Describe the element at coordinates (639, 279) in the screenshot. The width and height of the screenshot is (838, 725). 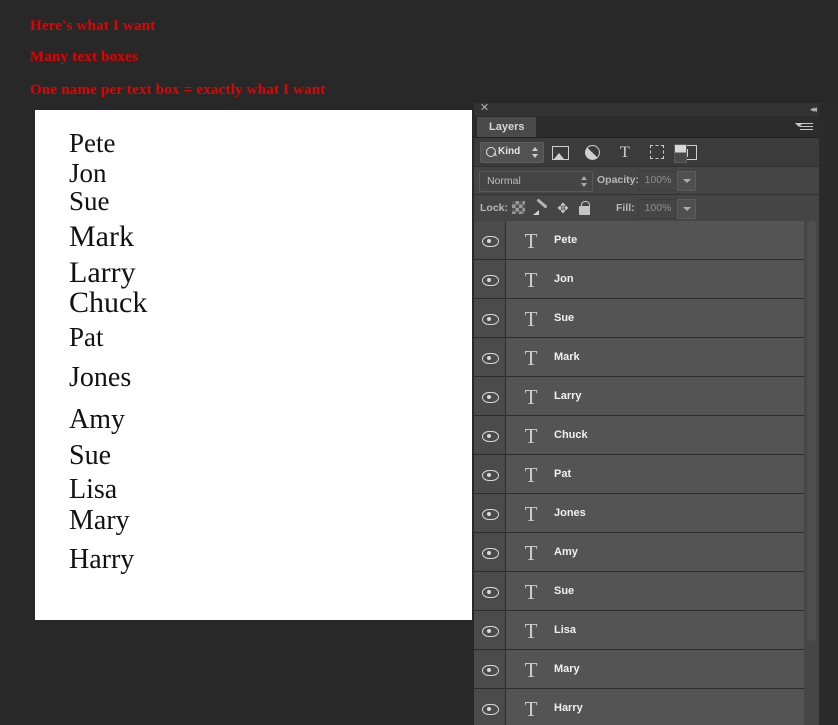
I see `layer-row: T Jon` at that location.